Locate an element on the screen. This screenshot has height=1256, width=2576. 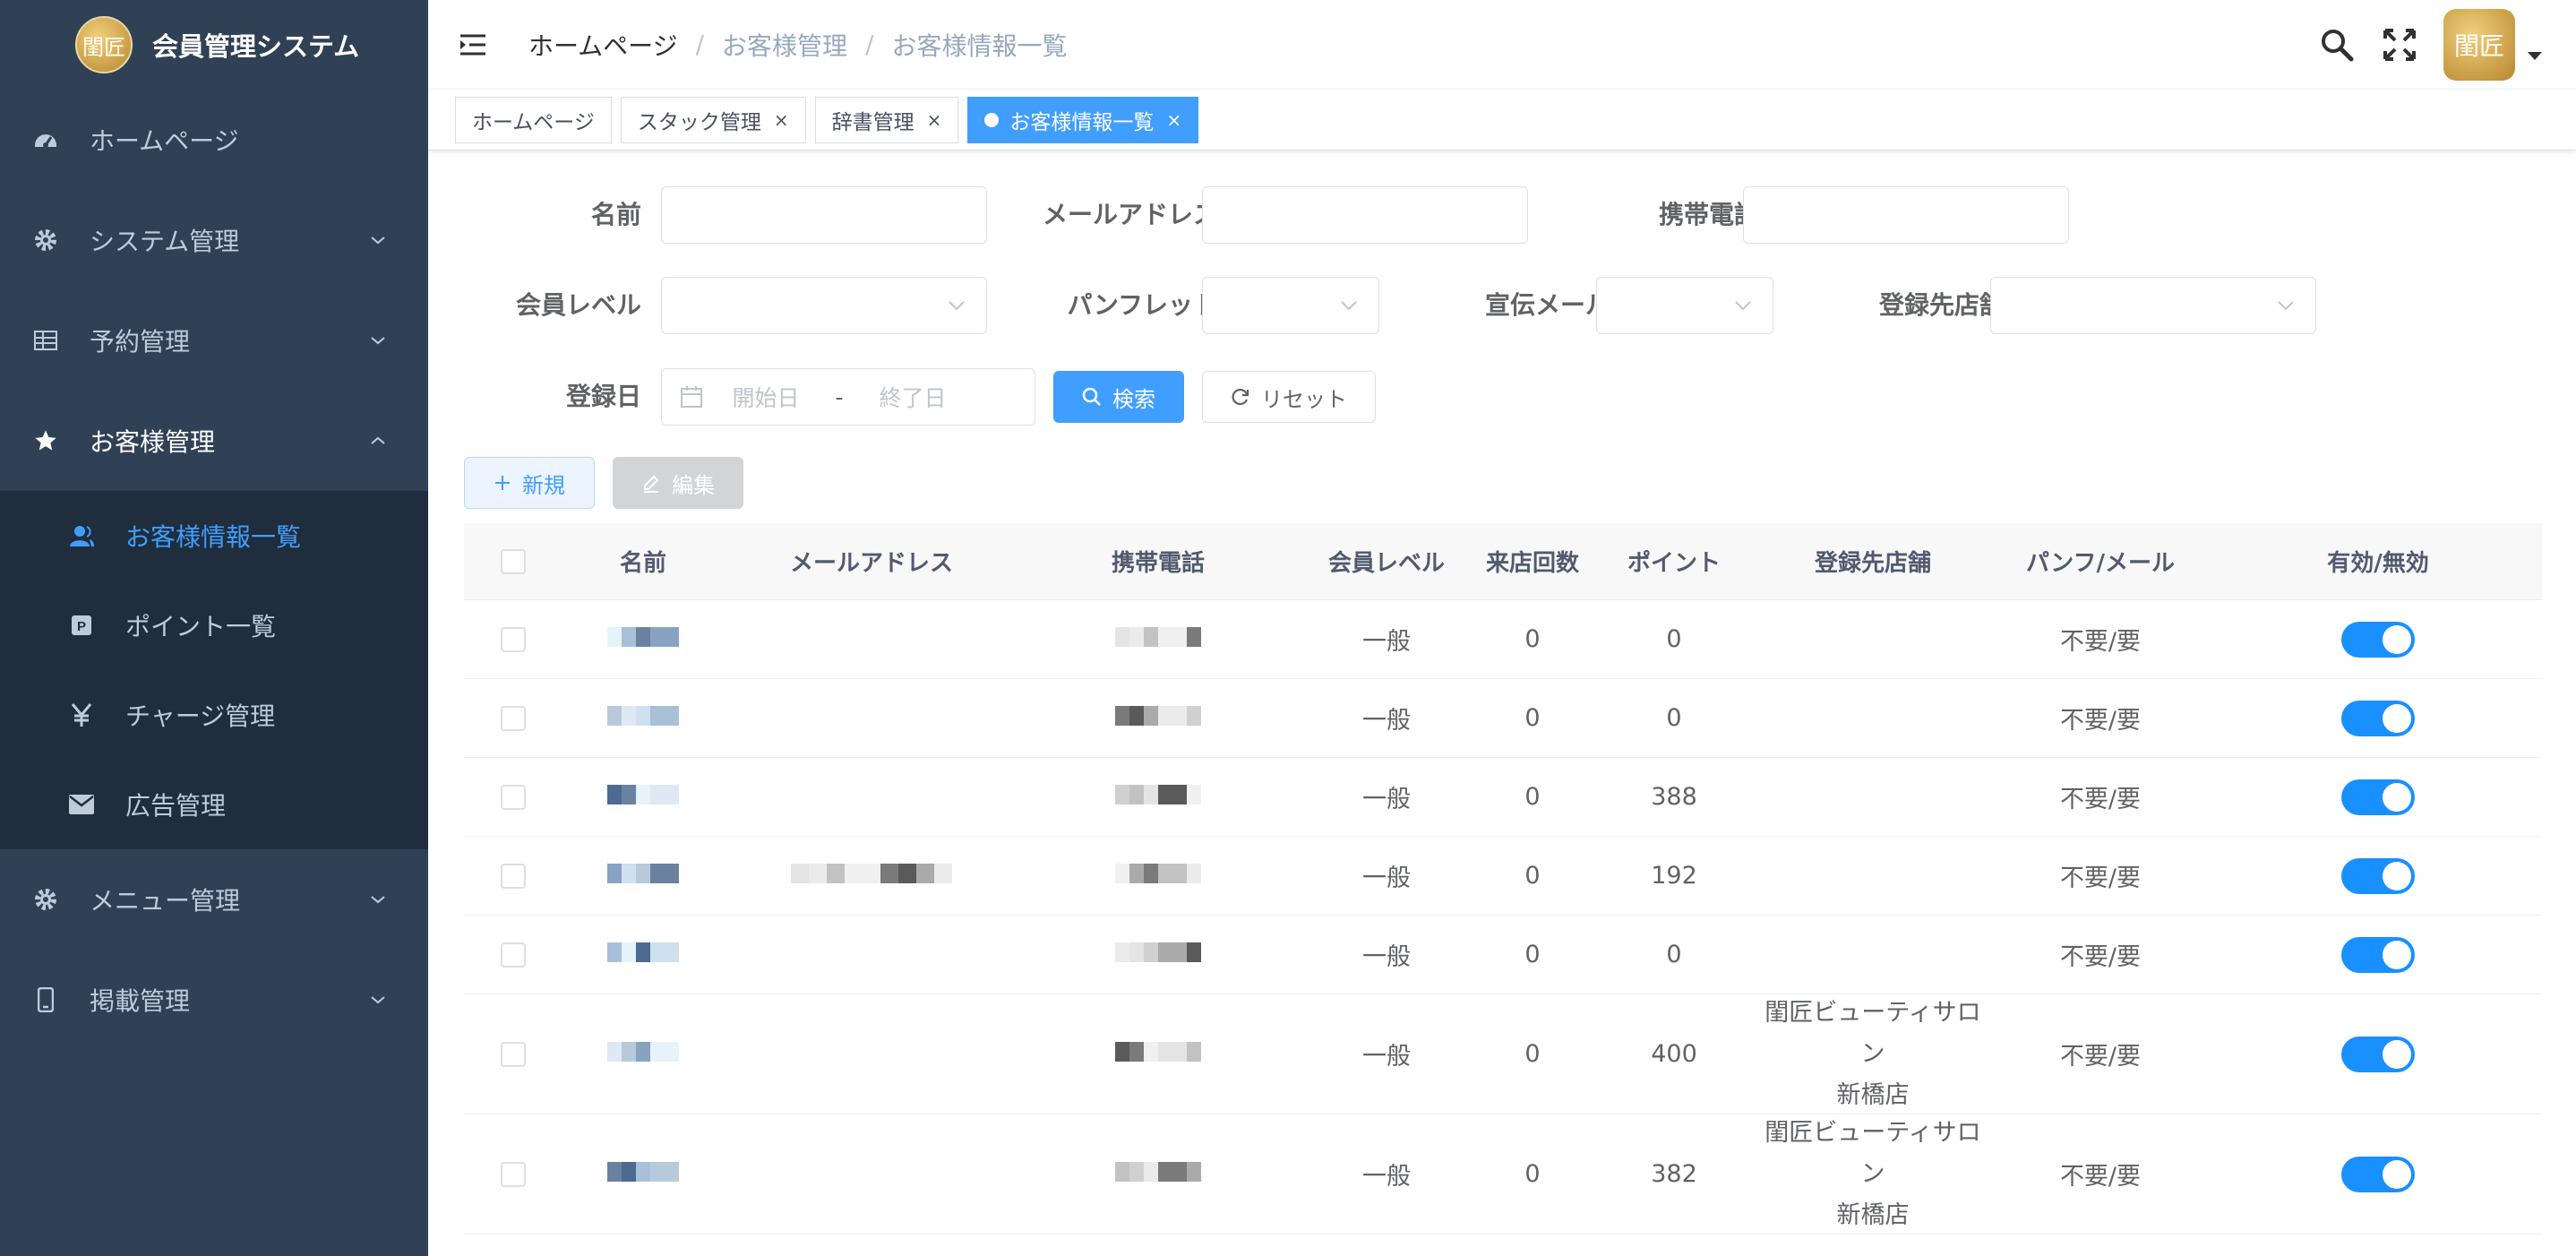
sidebar-item-charge: チャージ管理 is located at coordinates (214, 715).